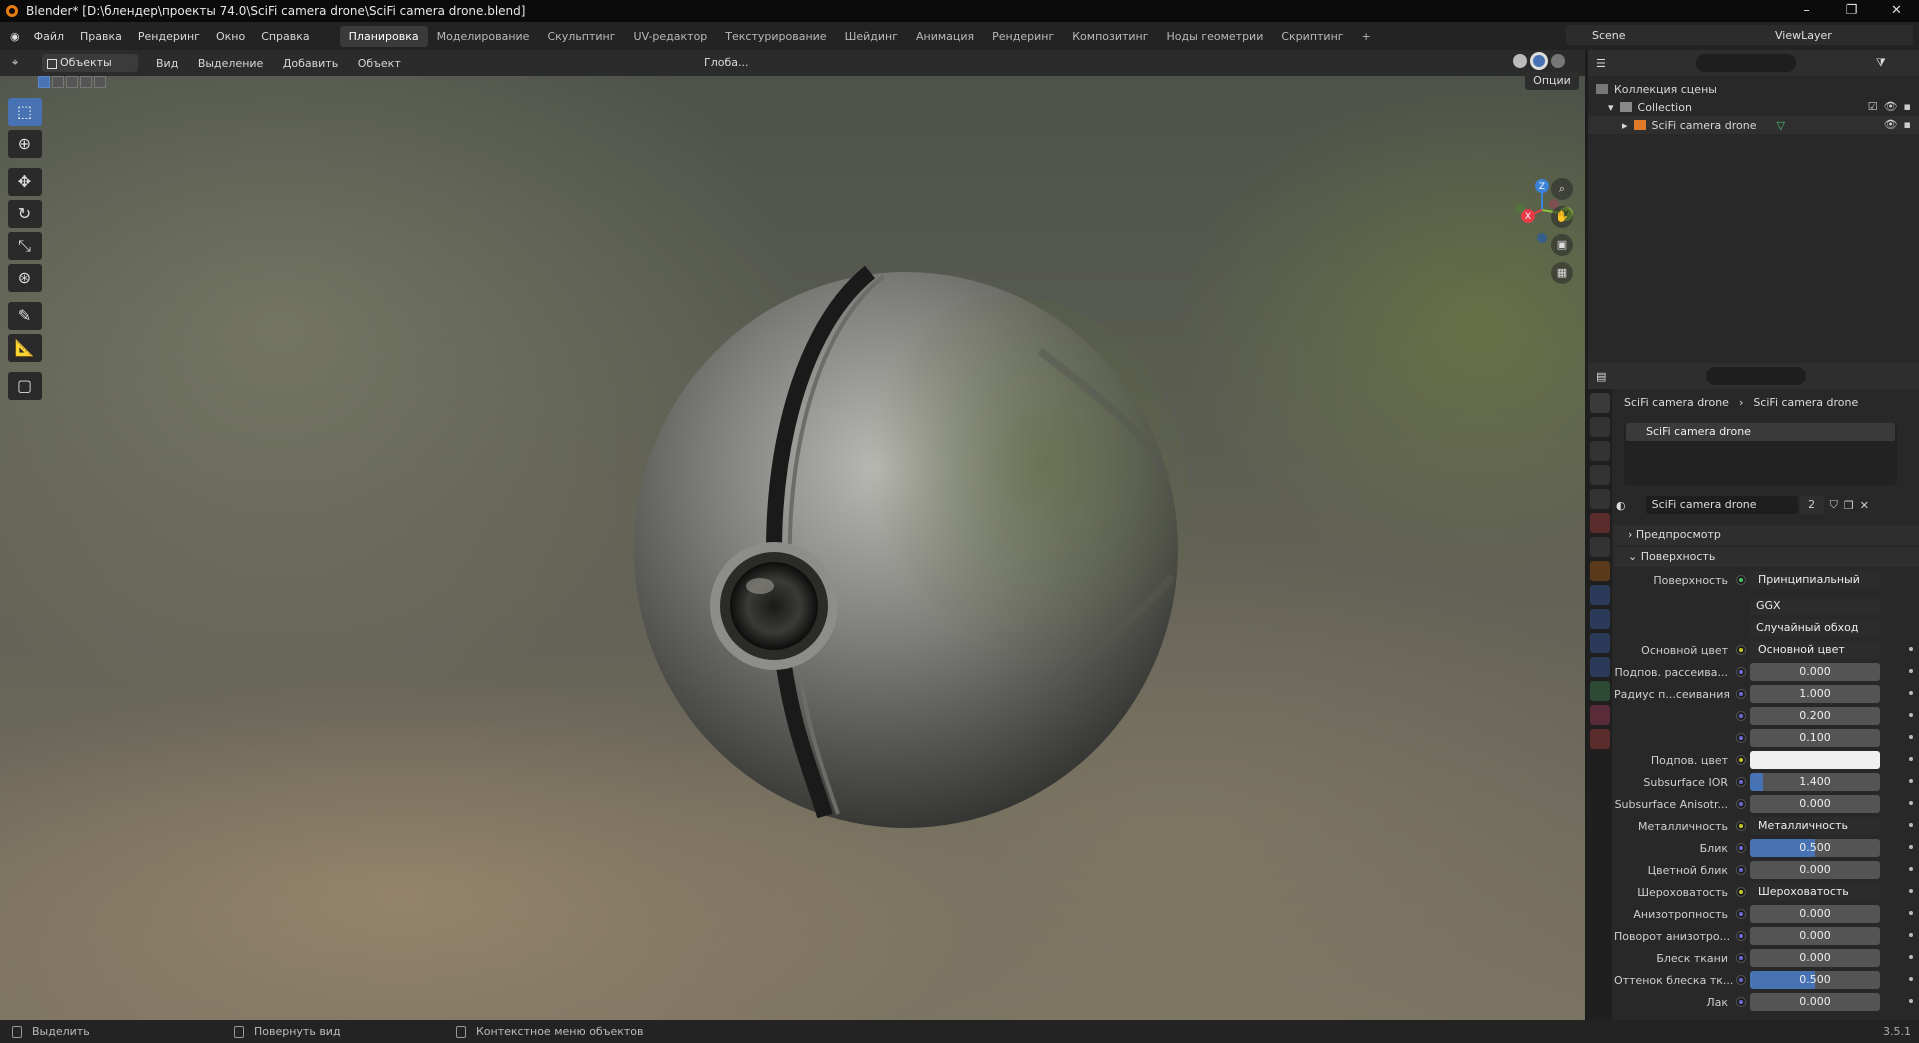 This screenshot has width=1919, height=1043. I want to click on menu-window: Окно, so click(230, 36).